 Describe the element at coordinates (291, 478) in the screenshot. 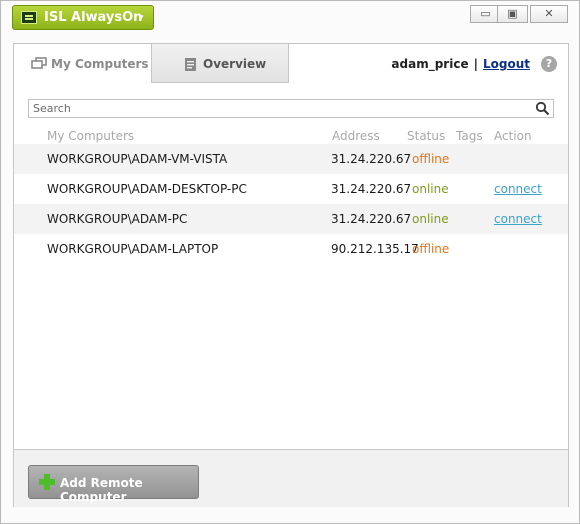

I see `footer-bar: Add Remote Computer` at that location.